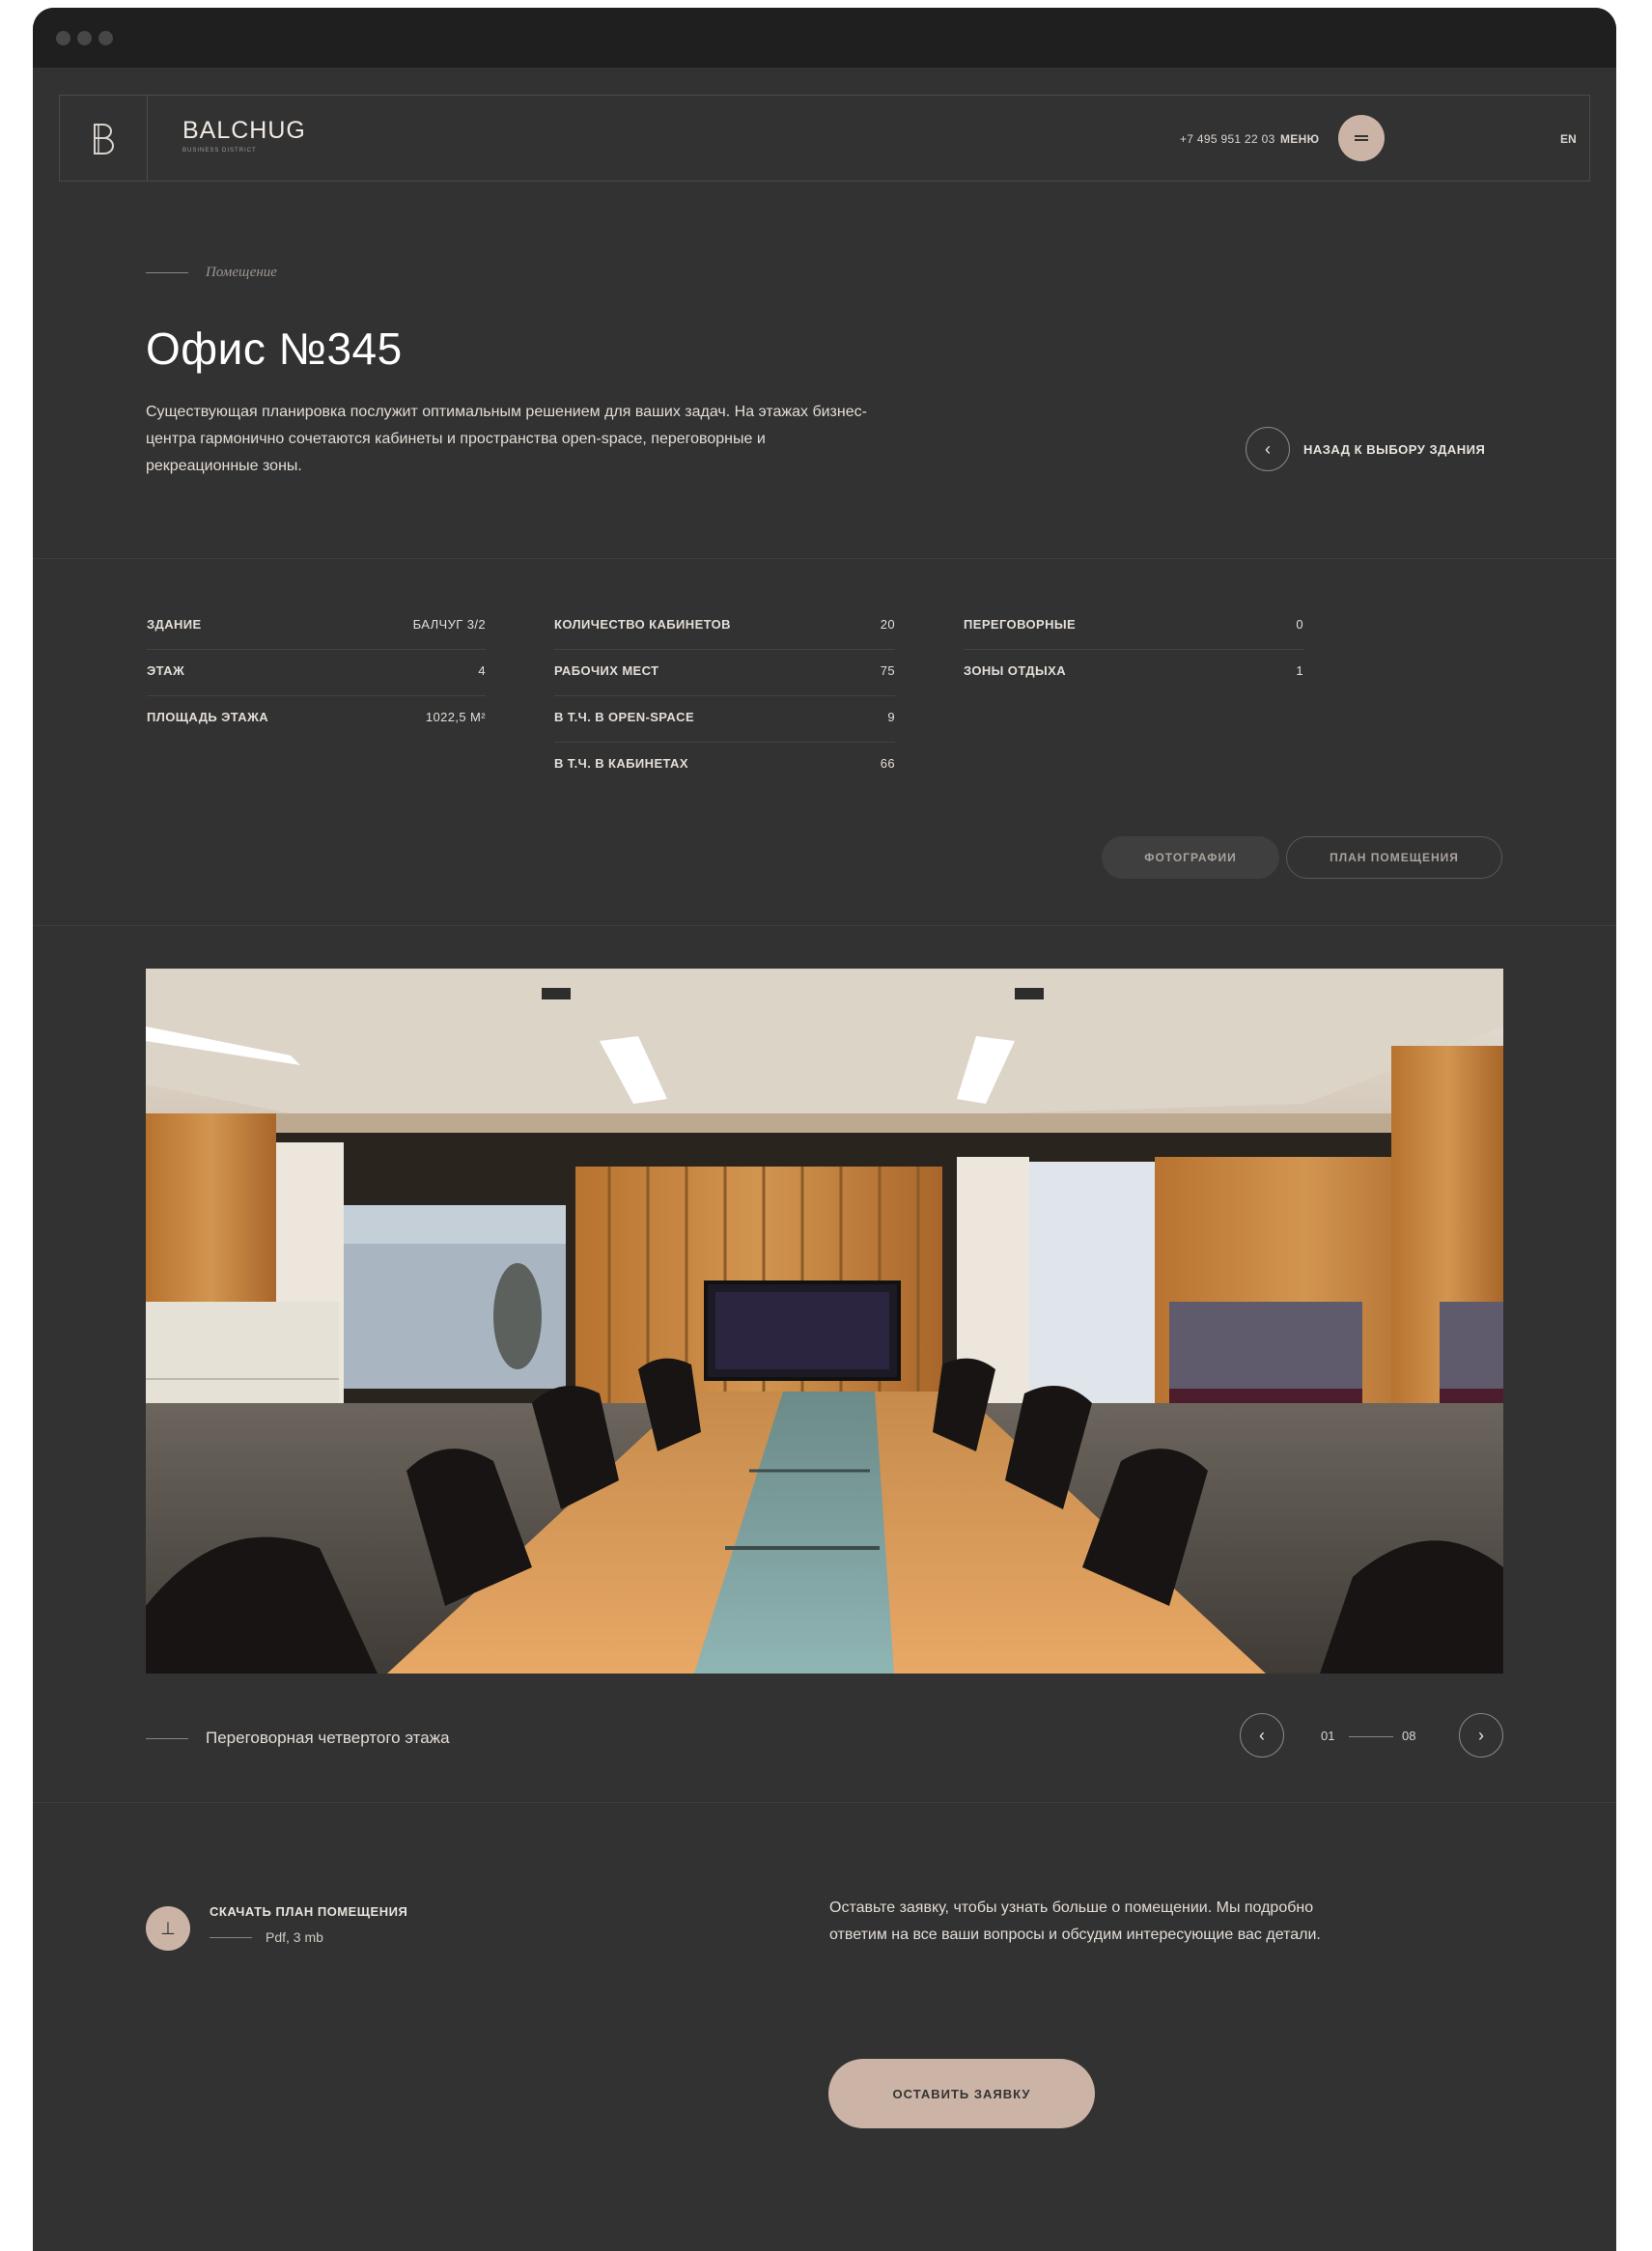  I want to click on stat-key: ЭТАЖ, so click(166, 670).